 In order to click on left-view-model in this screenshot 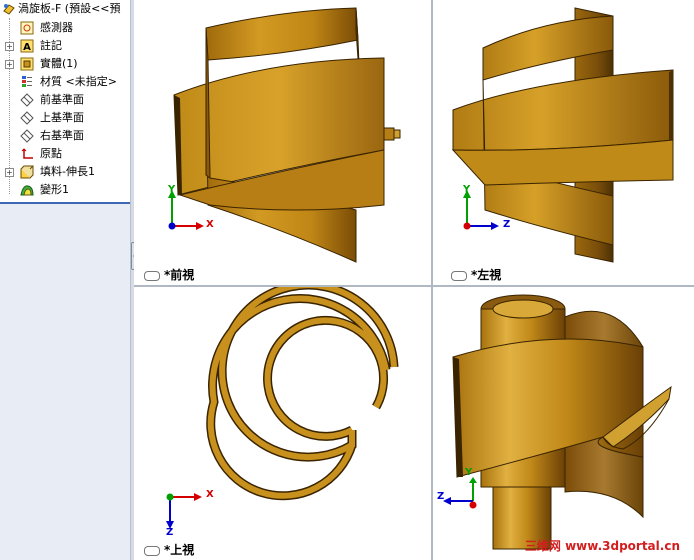, I will do `click(562, 135)`.